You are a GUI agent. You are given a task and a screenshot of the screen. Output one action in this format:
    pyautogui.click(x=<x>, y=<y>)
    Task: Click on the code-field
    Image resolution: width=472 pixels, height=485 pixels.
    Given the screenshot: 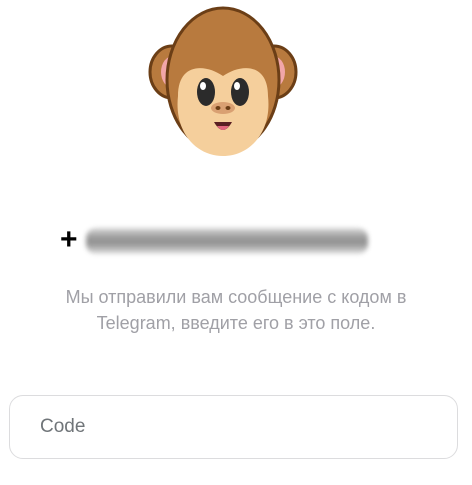 What is the action you would take?
    pyautogui.click(x=233, y=427)
    